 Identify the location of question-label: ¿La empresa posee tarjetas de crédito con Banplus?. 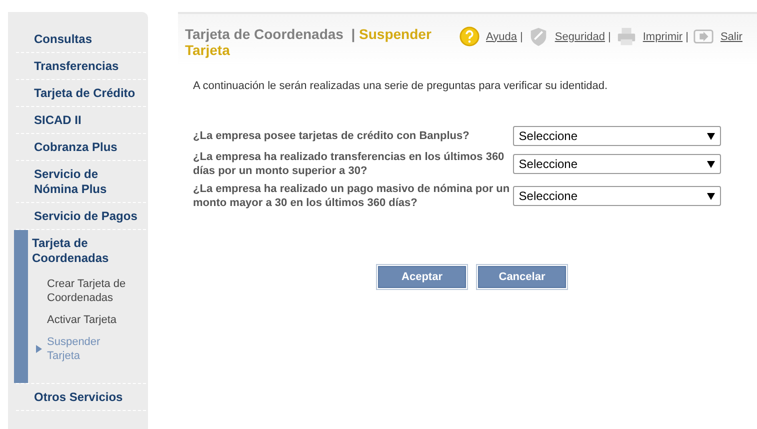
(331, 136).